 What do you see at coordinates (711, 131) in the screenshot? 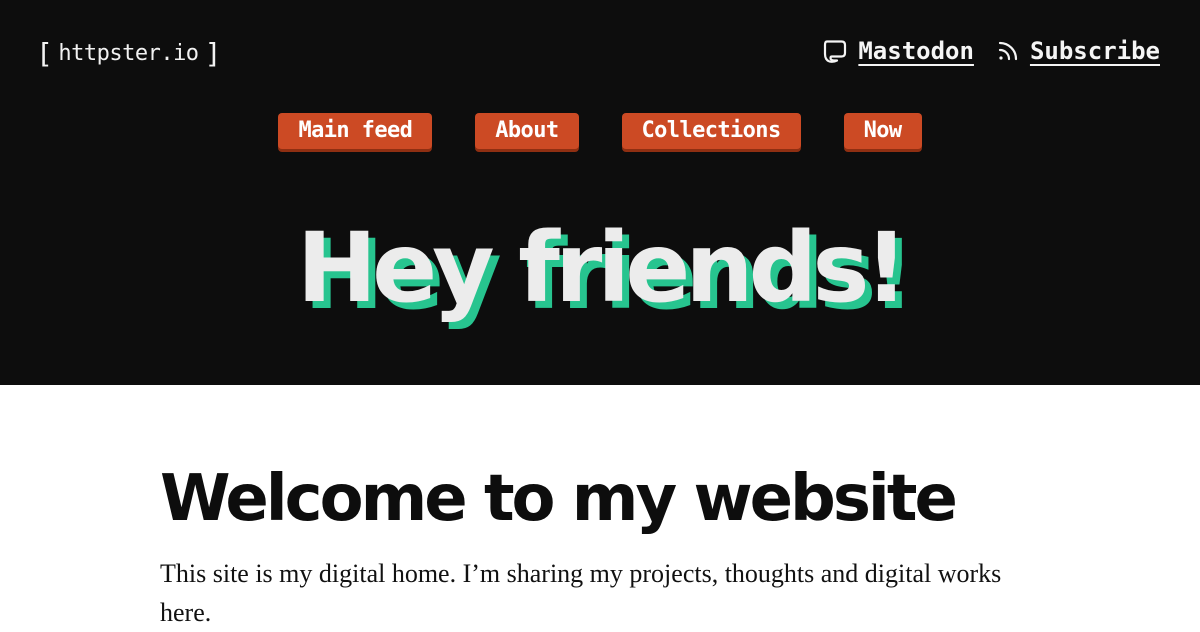
I see `nav-collections-button: Collections` at bounding box center [711, 131].